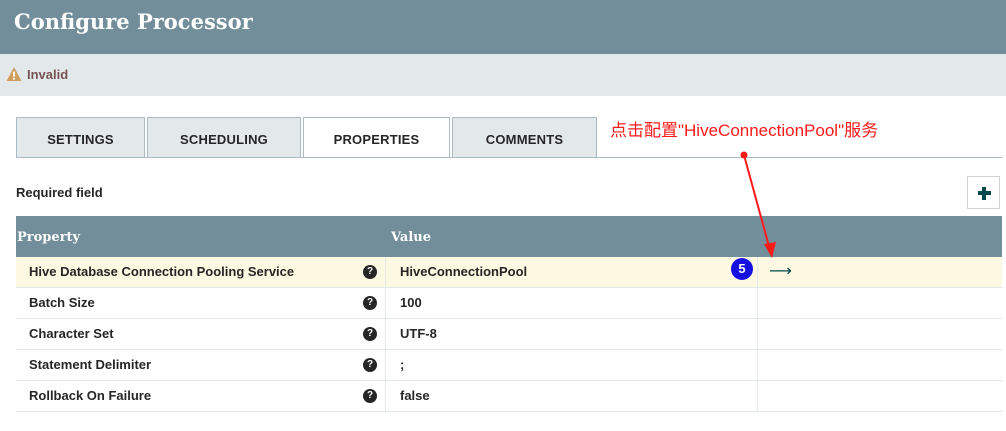 The height and width of the screenshot is (431, 1006). What do you see at coordinates (224, 137) in the screenshot?
I see `tab-scheduling: SCHEDULING` at bounding box center [224, 137].